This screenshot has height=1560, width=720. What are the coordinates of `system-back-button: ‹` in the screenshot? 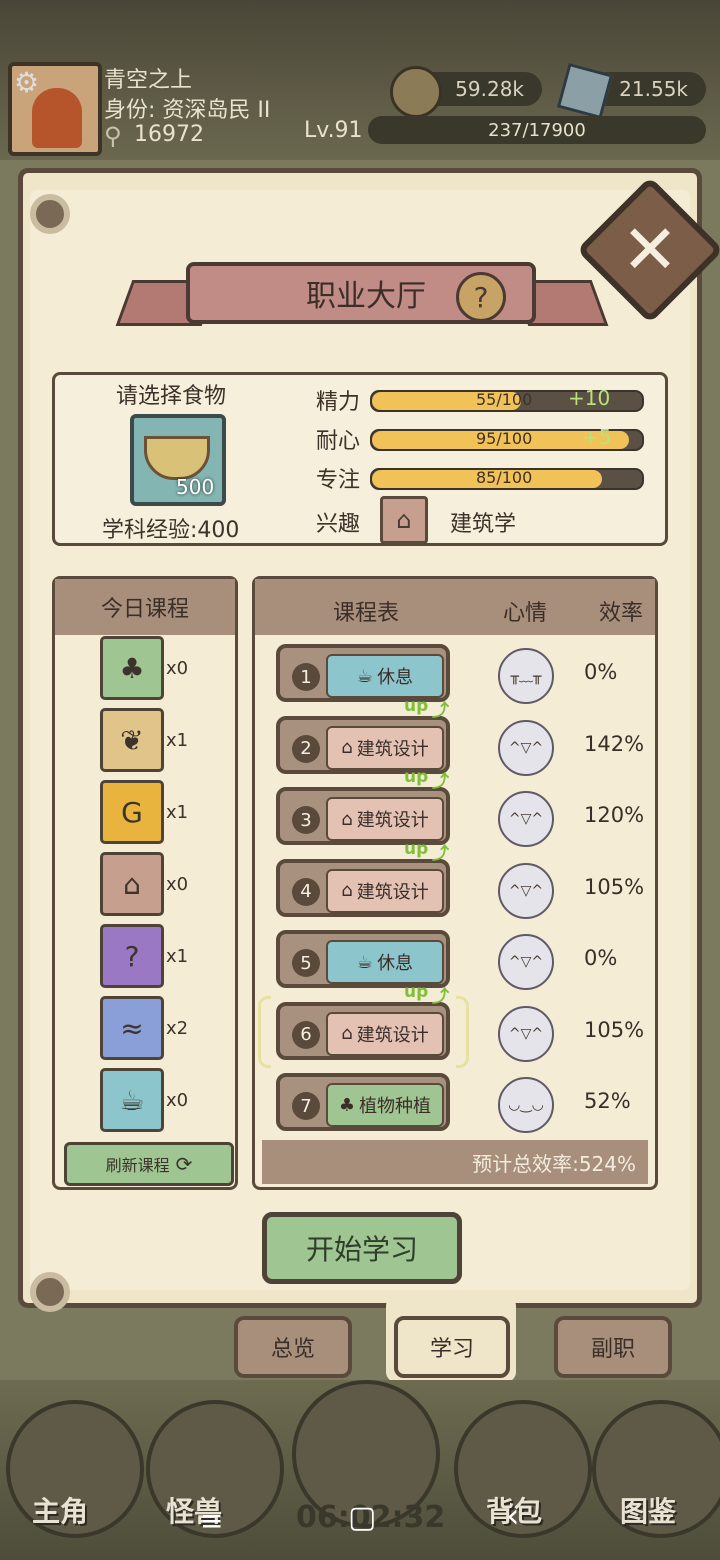 It's located at (513, 1516).